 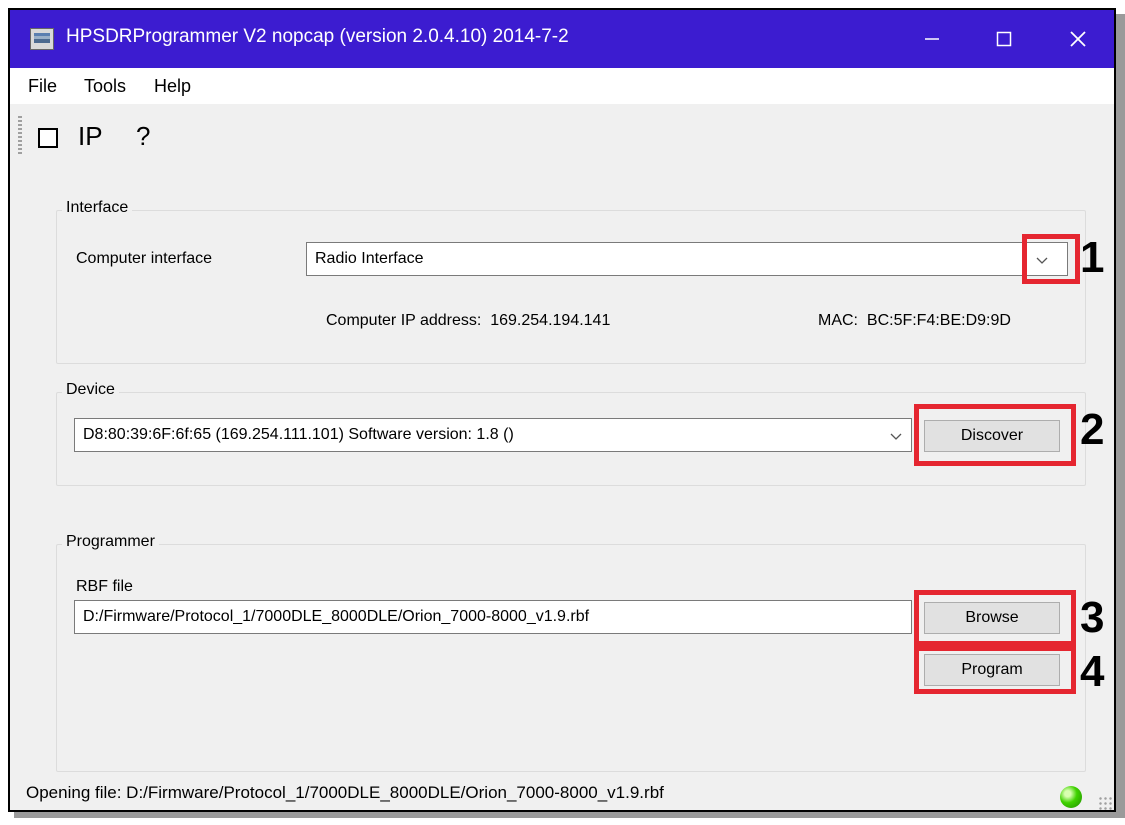 What do you see at coordinates (992, 670) in the screenshot?
I see `program-button: Program` at bounding box center [992, 670].